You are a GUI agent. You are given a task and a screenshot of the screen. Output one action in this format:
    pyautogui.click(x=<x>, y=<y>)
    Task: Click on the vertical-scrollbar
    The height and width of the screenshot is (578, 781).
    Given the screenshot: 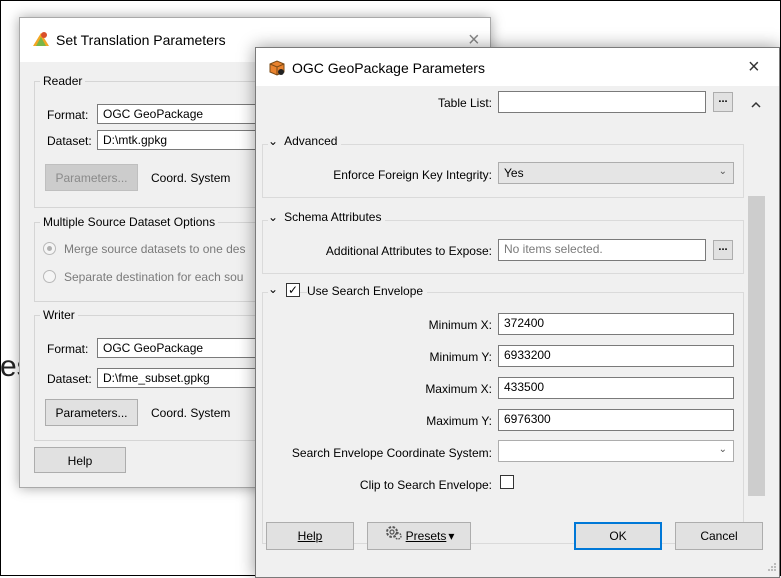 What is the action you would take?
    pyautogui.click(x=756, y=317)
    